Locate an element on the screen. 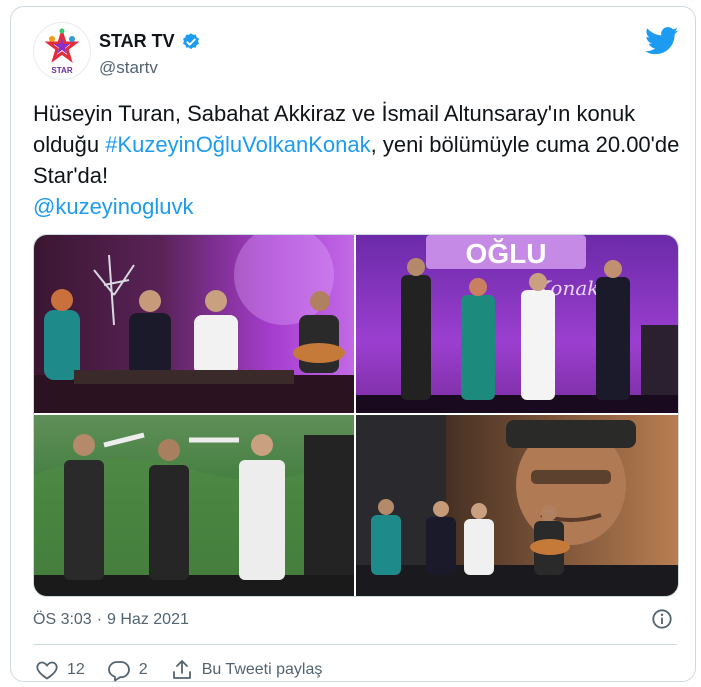 Image resolution: width=701 pixels, height=687 pixels. verified-badge-icon is located at coordinates (190, 40).